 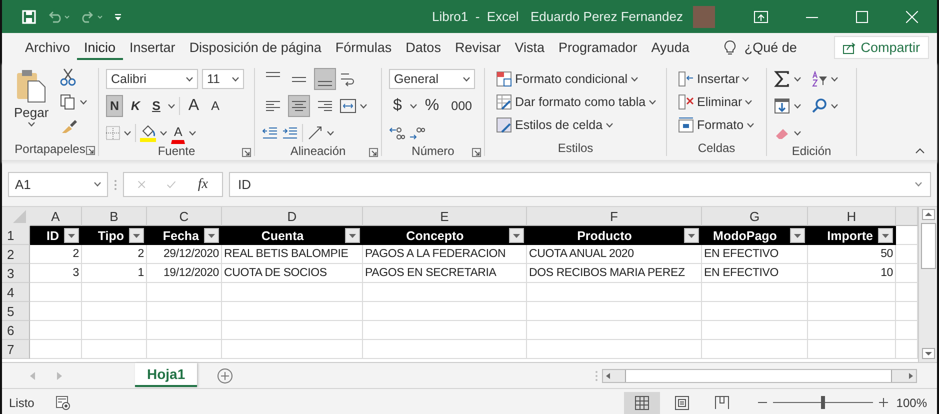 I want to click on thousands-button: 000, so click(x=461, y=106).